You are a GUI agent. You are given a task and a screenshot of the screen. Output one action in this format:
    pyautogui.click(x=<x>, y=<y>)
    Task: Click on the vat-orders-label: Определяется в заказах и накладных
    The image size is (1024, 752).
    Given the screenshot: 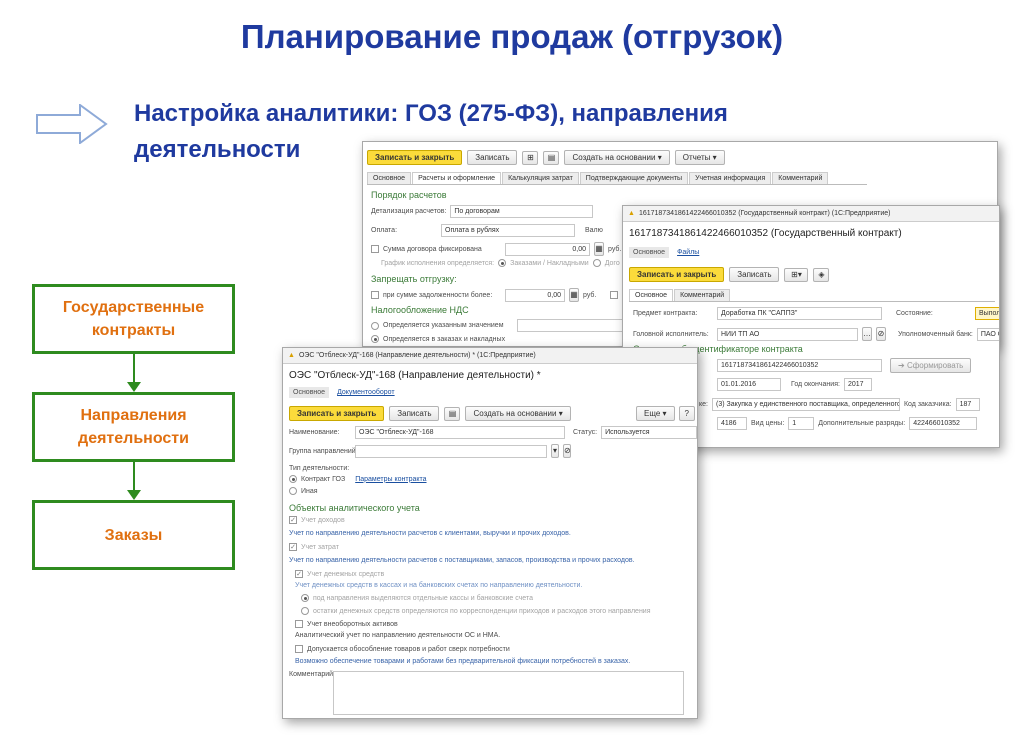 What is the action you would take?
    pyautogui.click(x=444, y=339)
    